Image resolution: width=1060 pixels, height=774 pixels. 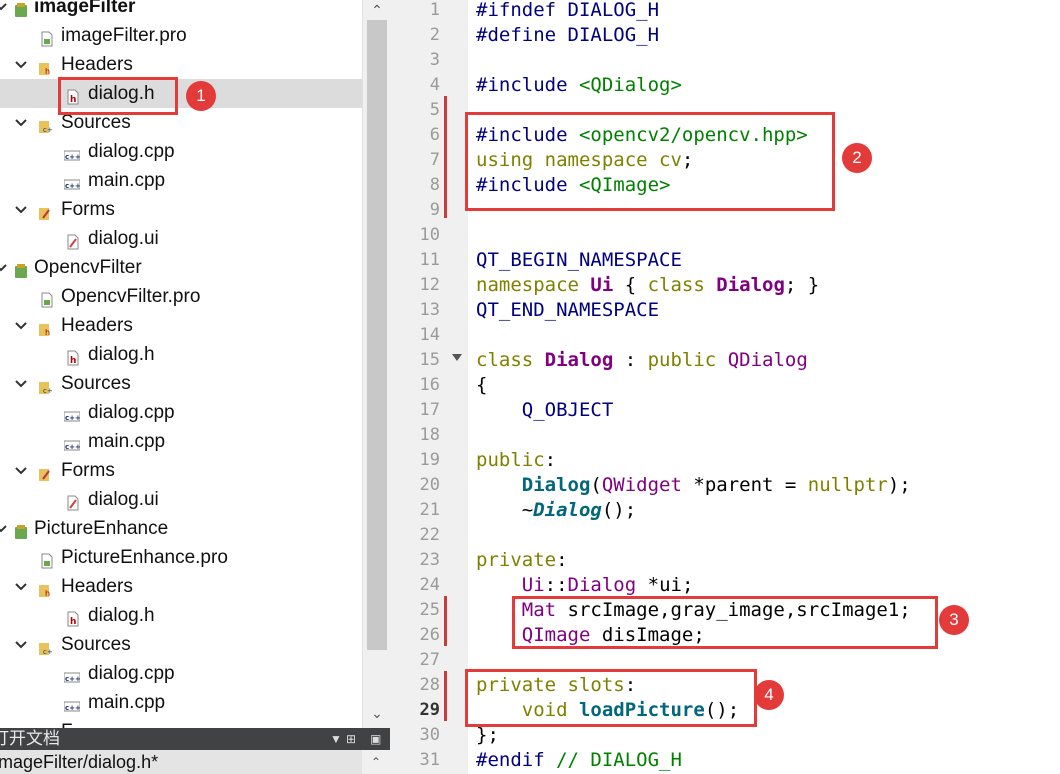 I want to click on annotation-badge-2: 2, so click(x=857, y=158).